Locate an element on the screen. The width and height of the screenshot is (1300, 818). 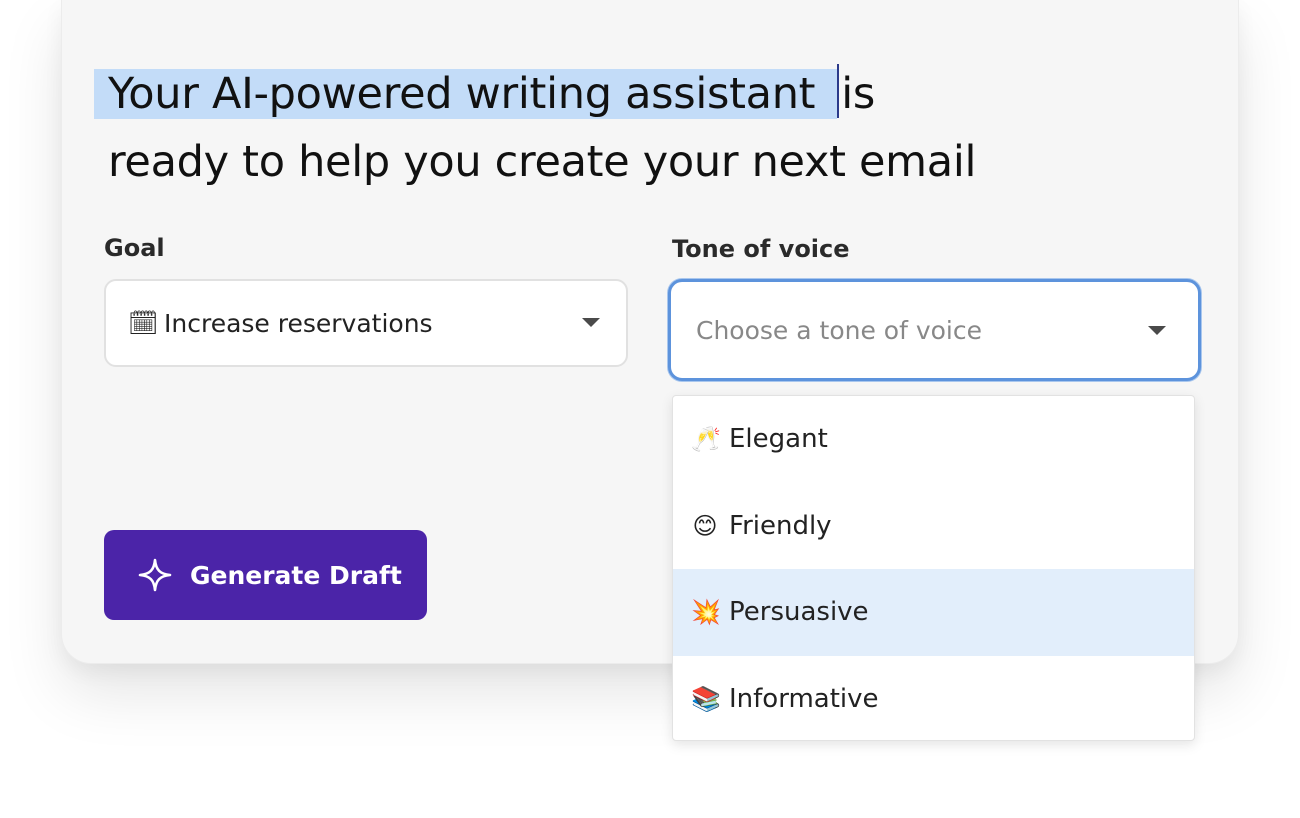
goal-select-value: Increase reservations is located at coordinates (298, 323).